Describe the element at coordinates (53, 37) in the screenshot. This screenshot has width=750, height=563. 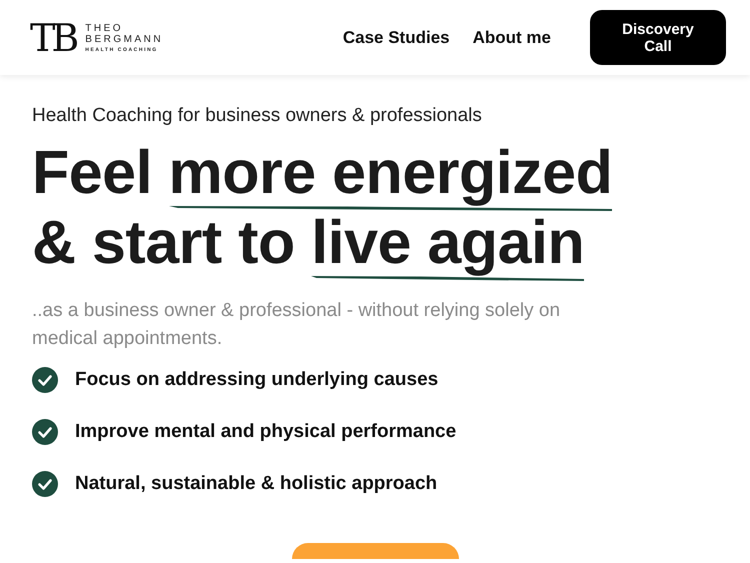
I see `logo-monogram: TB` at that location.